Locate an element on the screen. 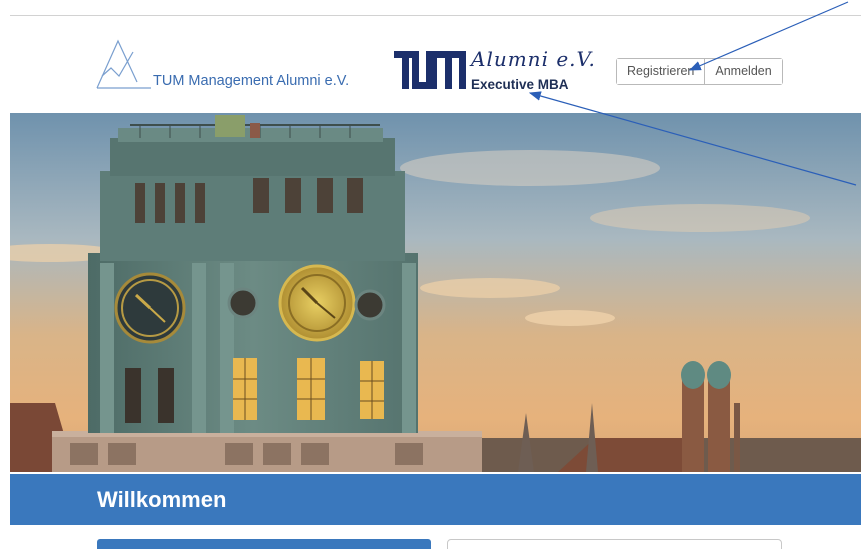 This screenshot has width=861, height=549. welcome-title: Willkommen is located at coordinates (162, 499).